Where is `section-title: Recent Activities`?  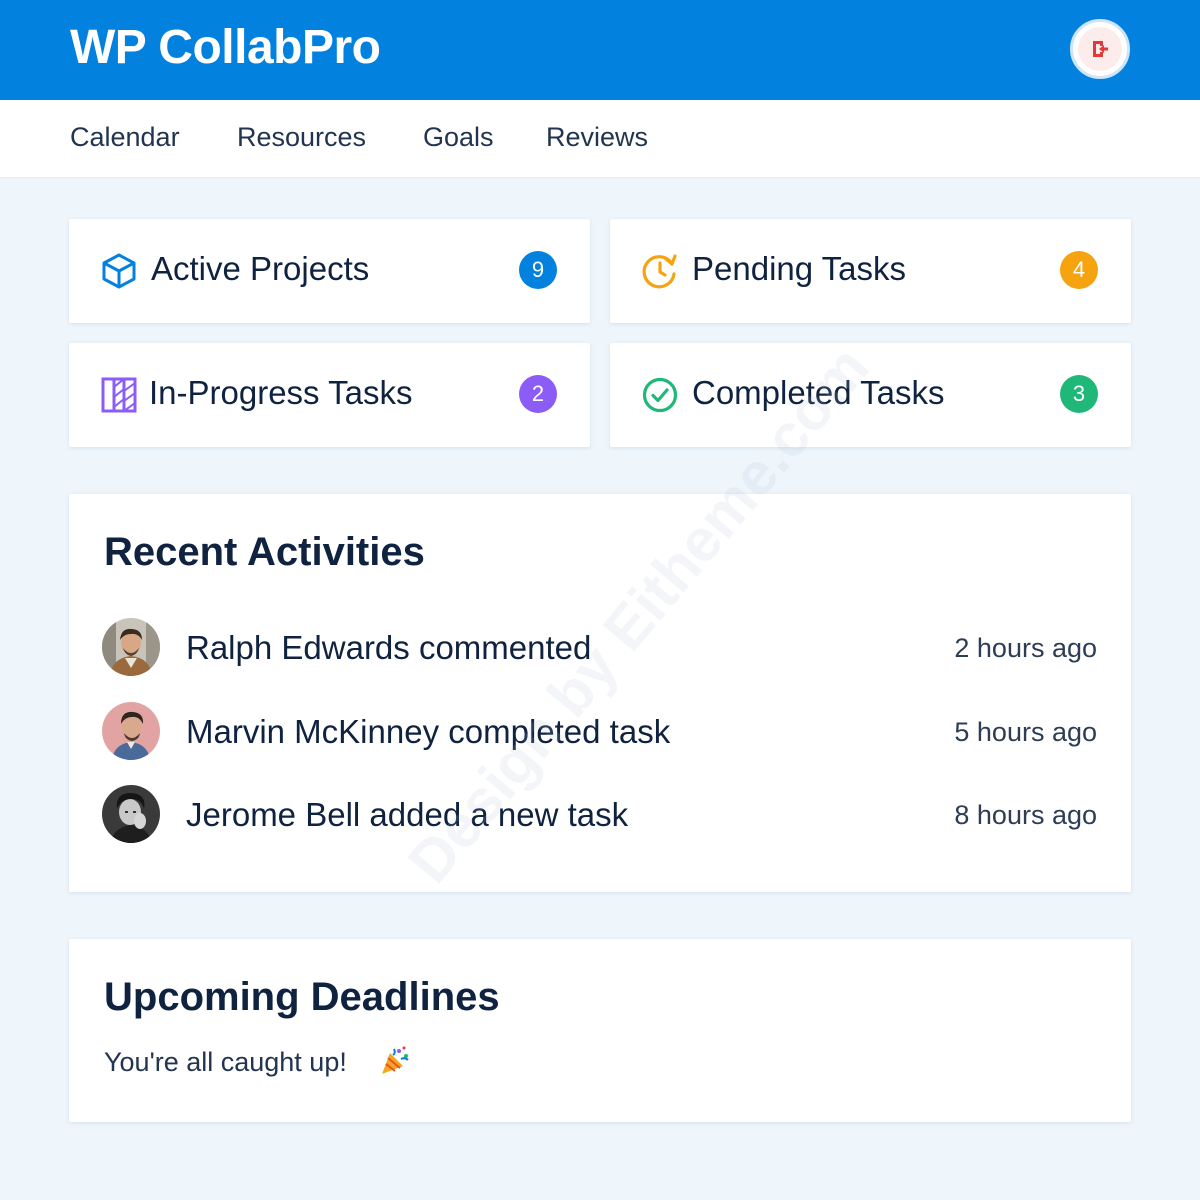 section-title: Recent Activities is located at coordinates (264, 552).